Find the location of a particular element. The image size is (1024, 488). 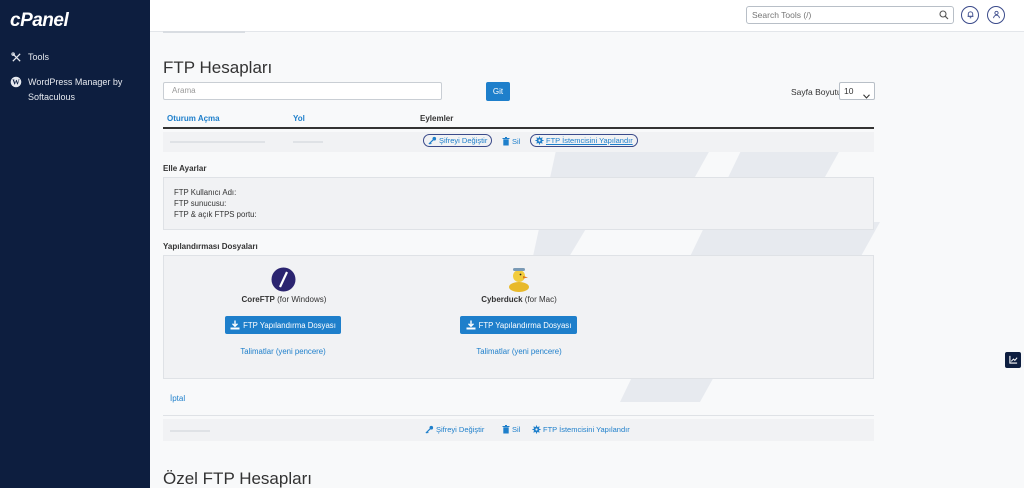

table-header-divider is located at coordinates (518, 128).